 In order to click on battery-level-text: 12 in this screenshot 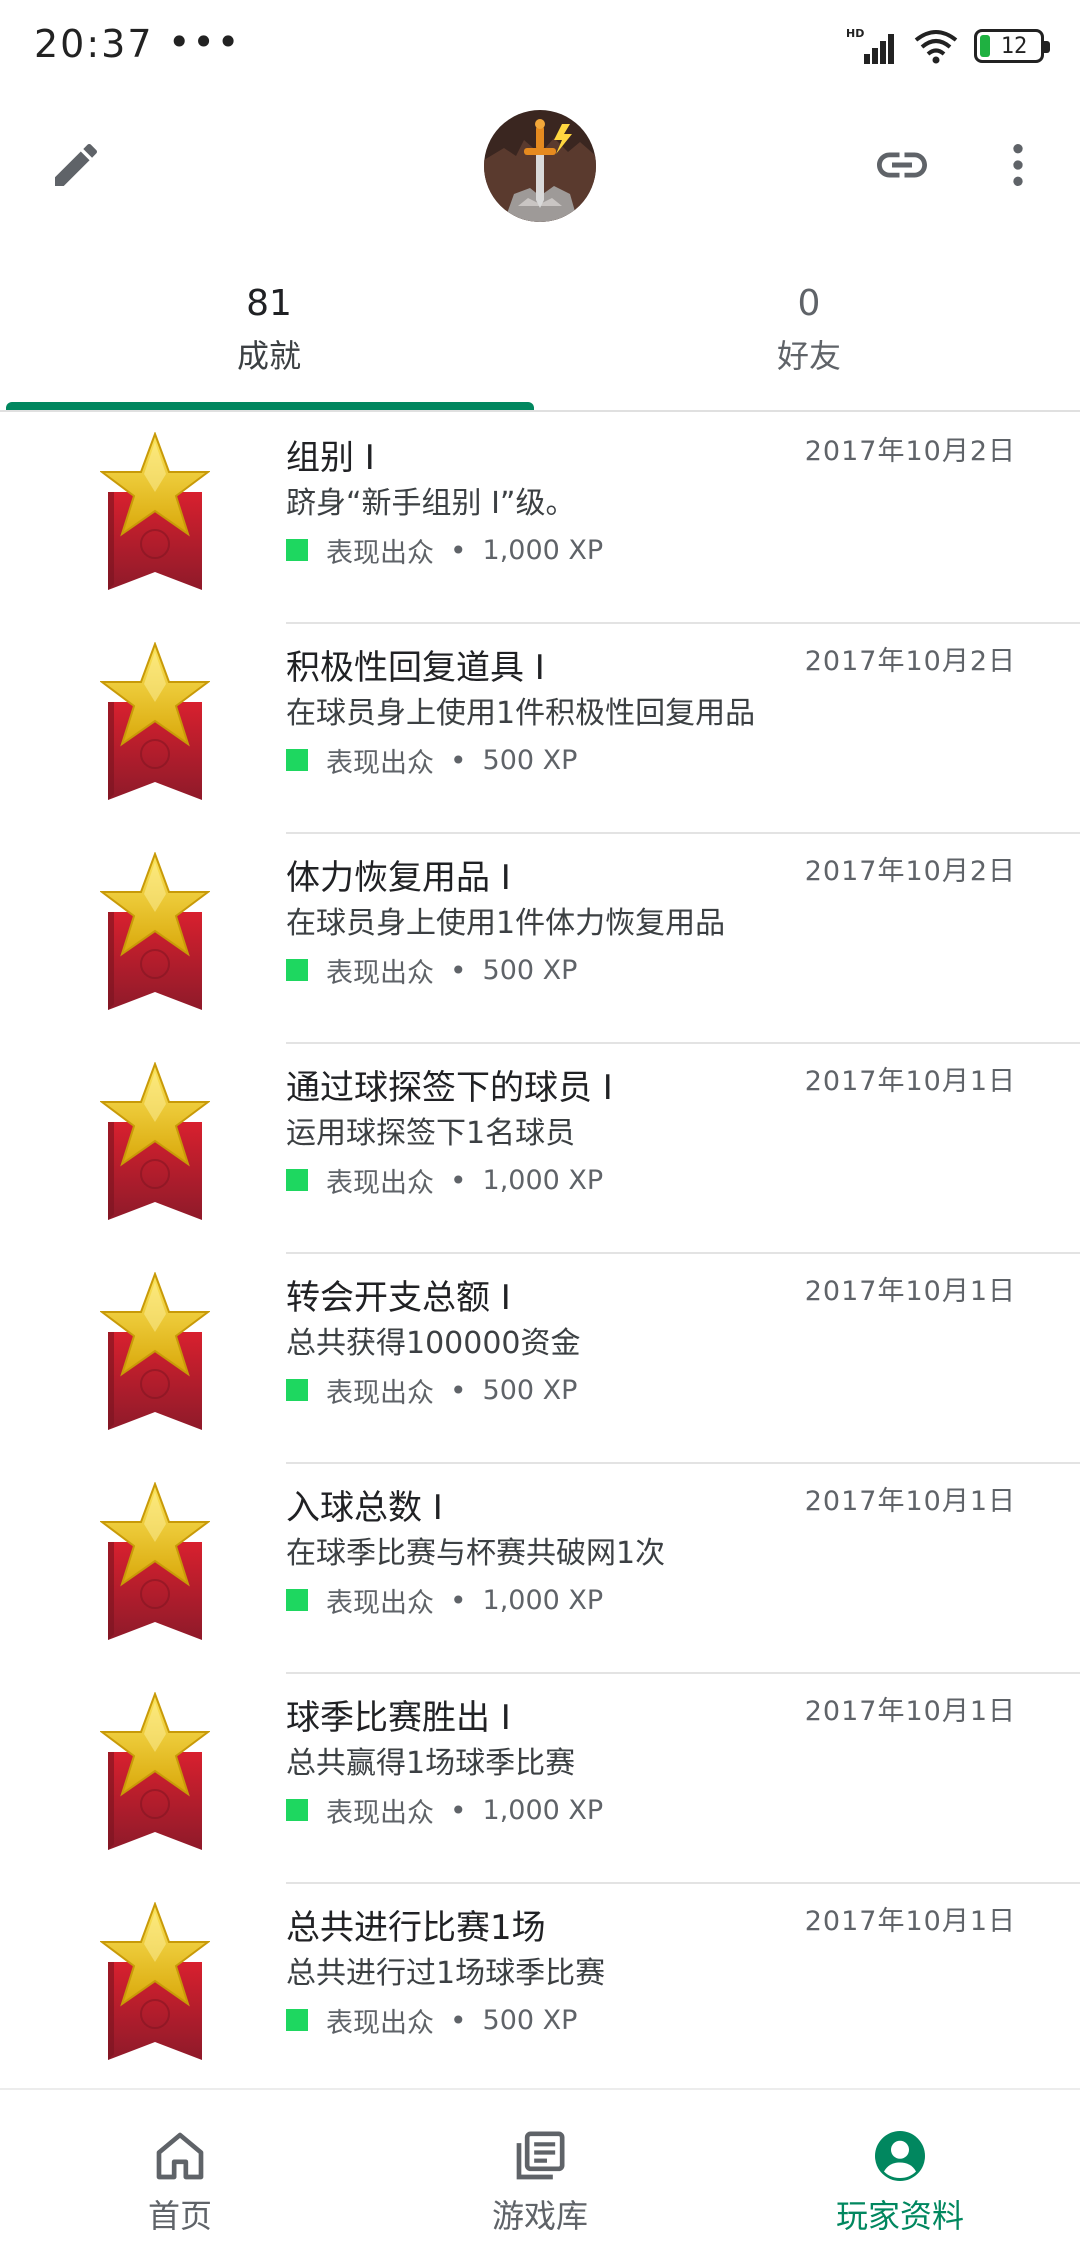, I will do `click(1014, 46)`.